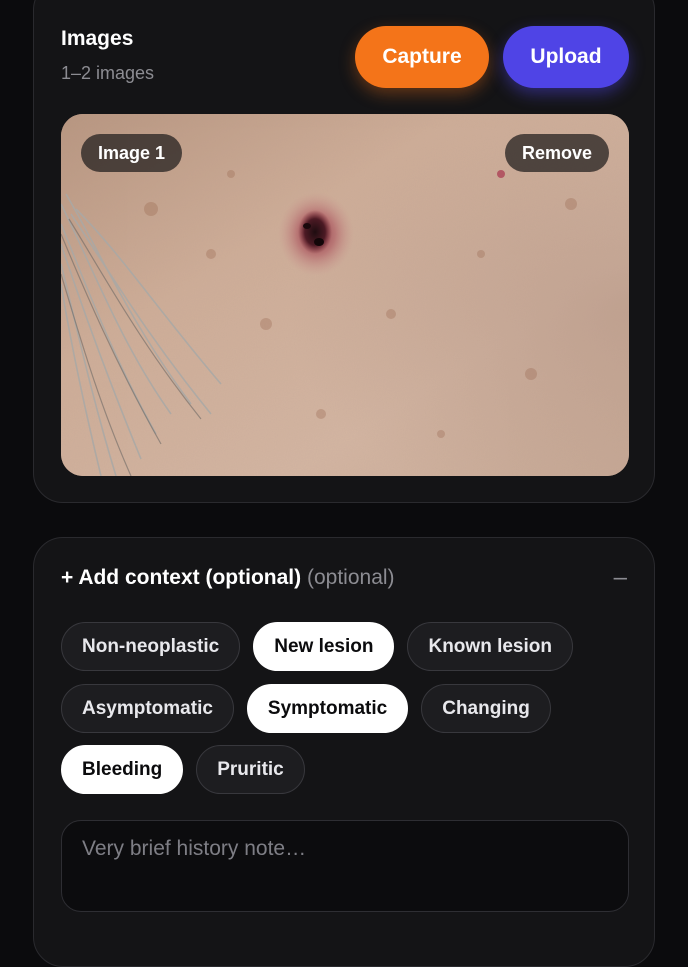 This screenshot has height=967, width=688. What do you see at coordinates (122, 769) in the screenshot?
I see `chip-bleeding: Bleeding` at bounding box center [122, 769].